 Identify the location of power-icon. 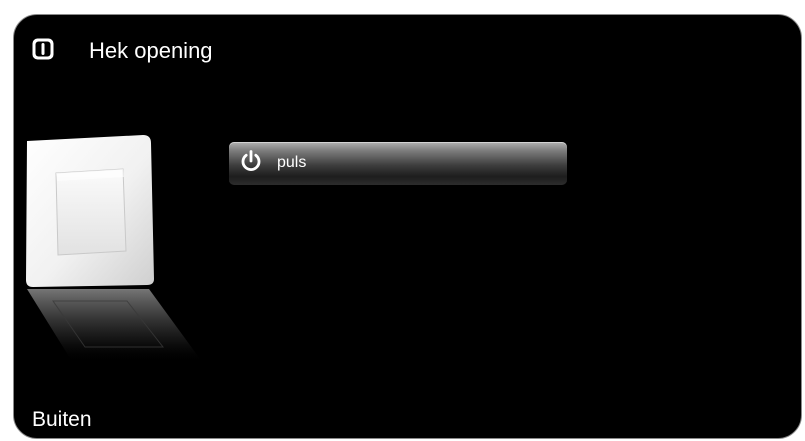
(251, 160).